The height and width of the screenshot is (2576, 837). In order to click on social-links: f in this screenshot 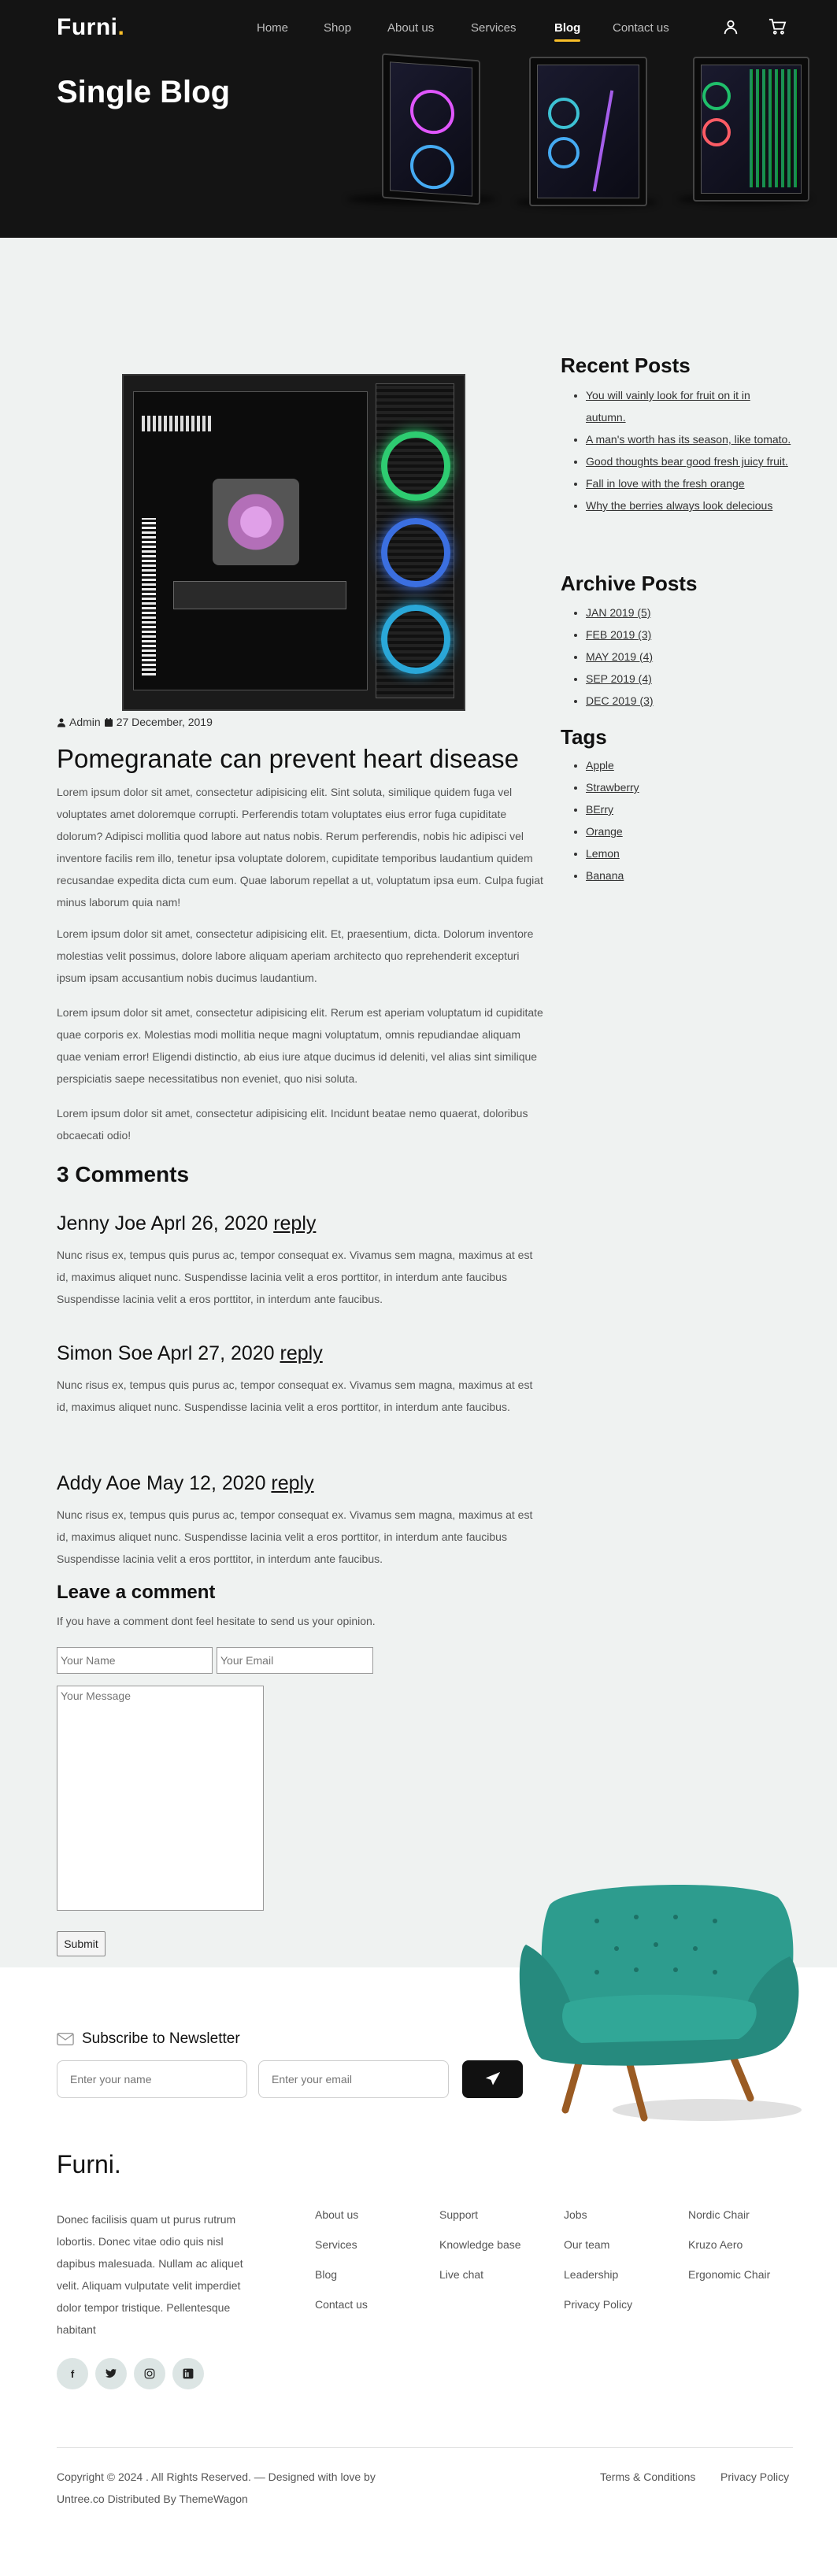, I will do `click(131, 2373)`.